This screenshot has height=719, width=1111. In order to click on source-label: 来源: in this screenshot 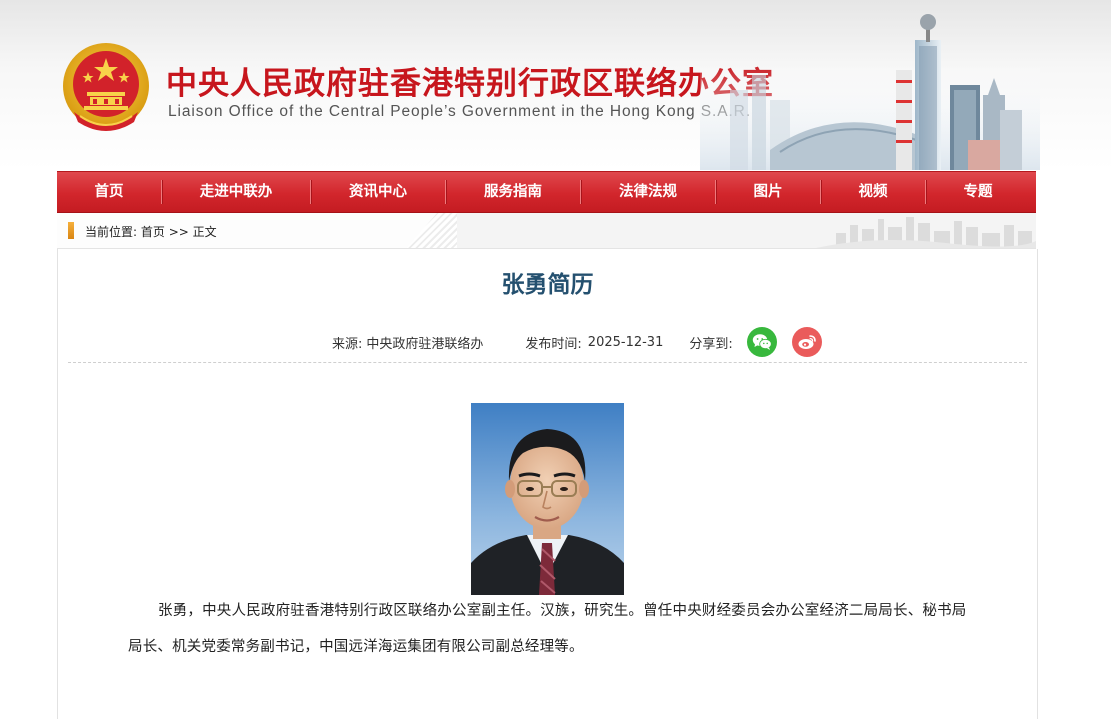, I will do `click(347, 344)`.